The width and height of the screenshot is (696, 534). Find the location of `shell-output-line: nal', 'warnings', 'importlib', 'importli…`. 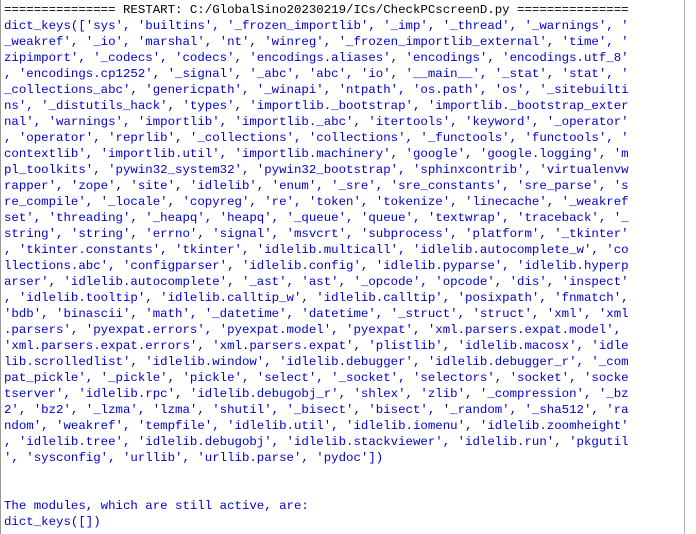

shell-output-line: nal', 'warnings', 'importlib', 'importli… is located at coordinates (316, 122).